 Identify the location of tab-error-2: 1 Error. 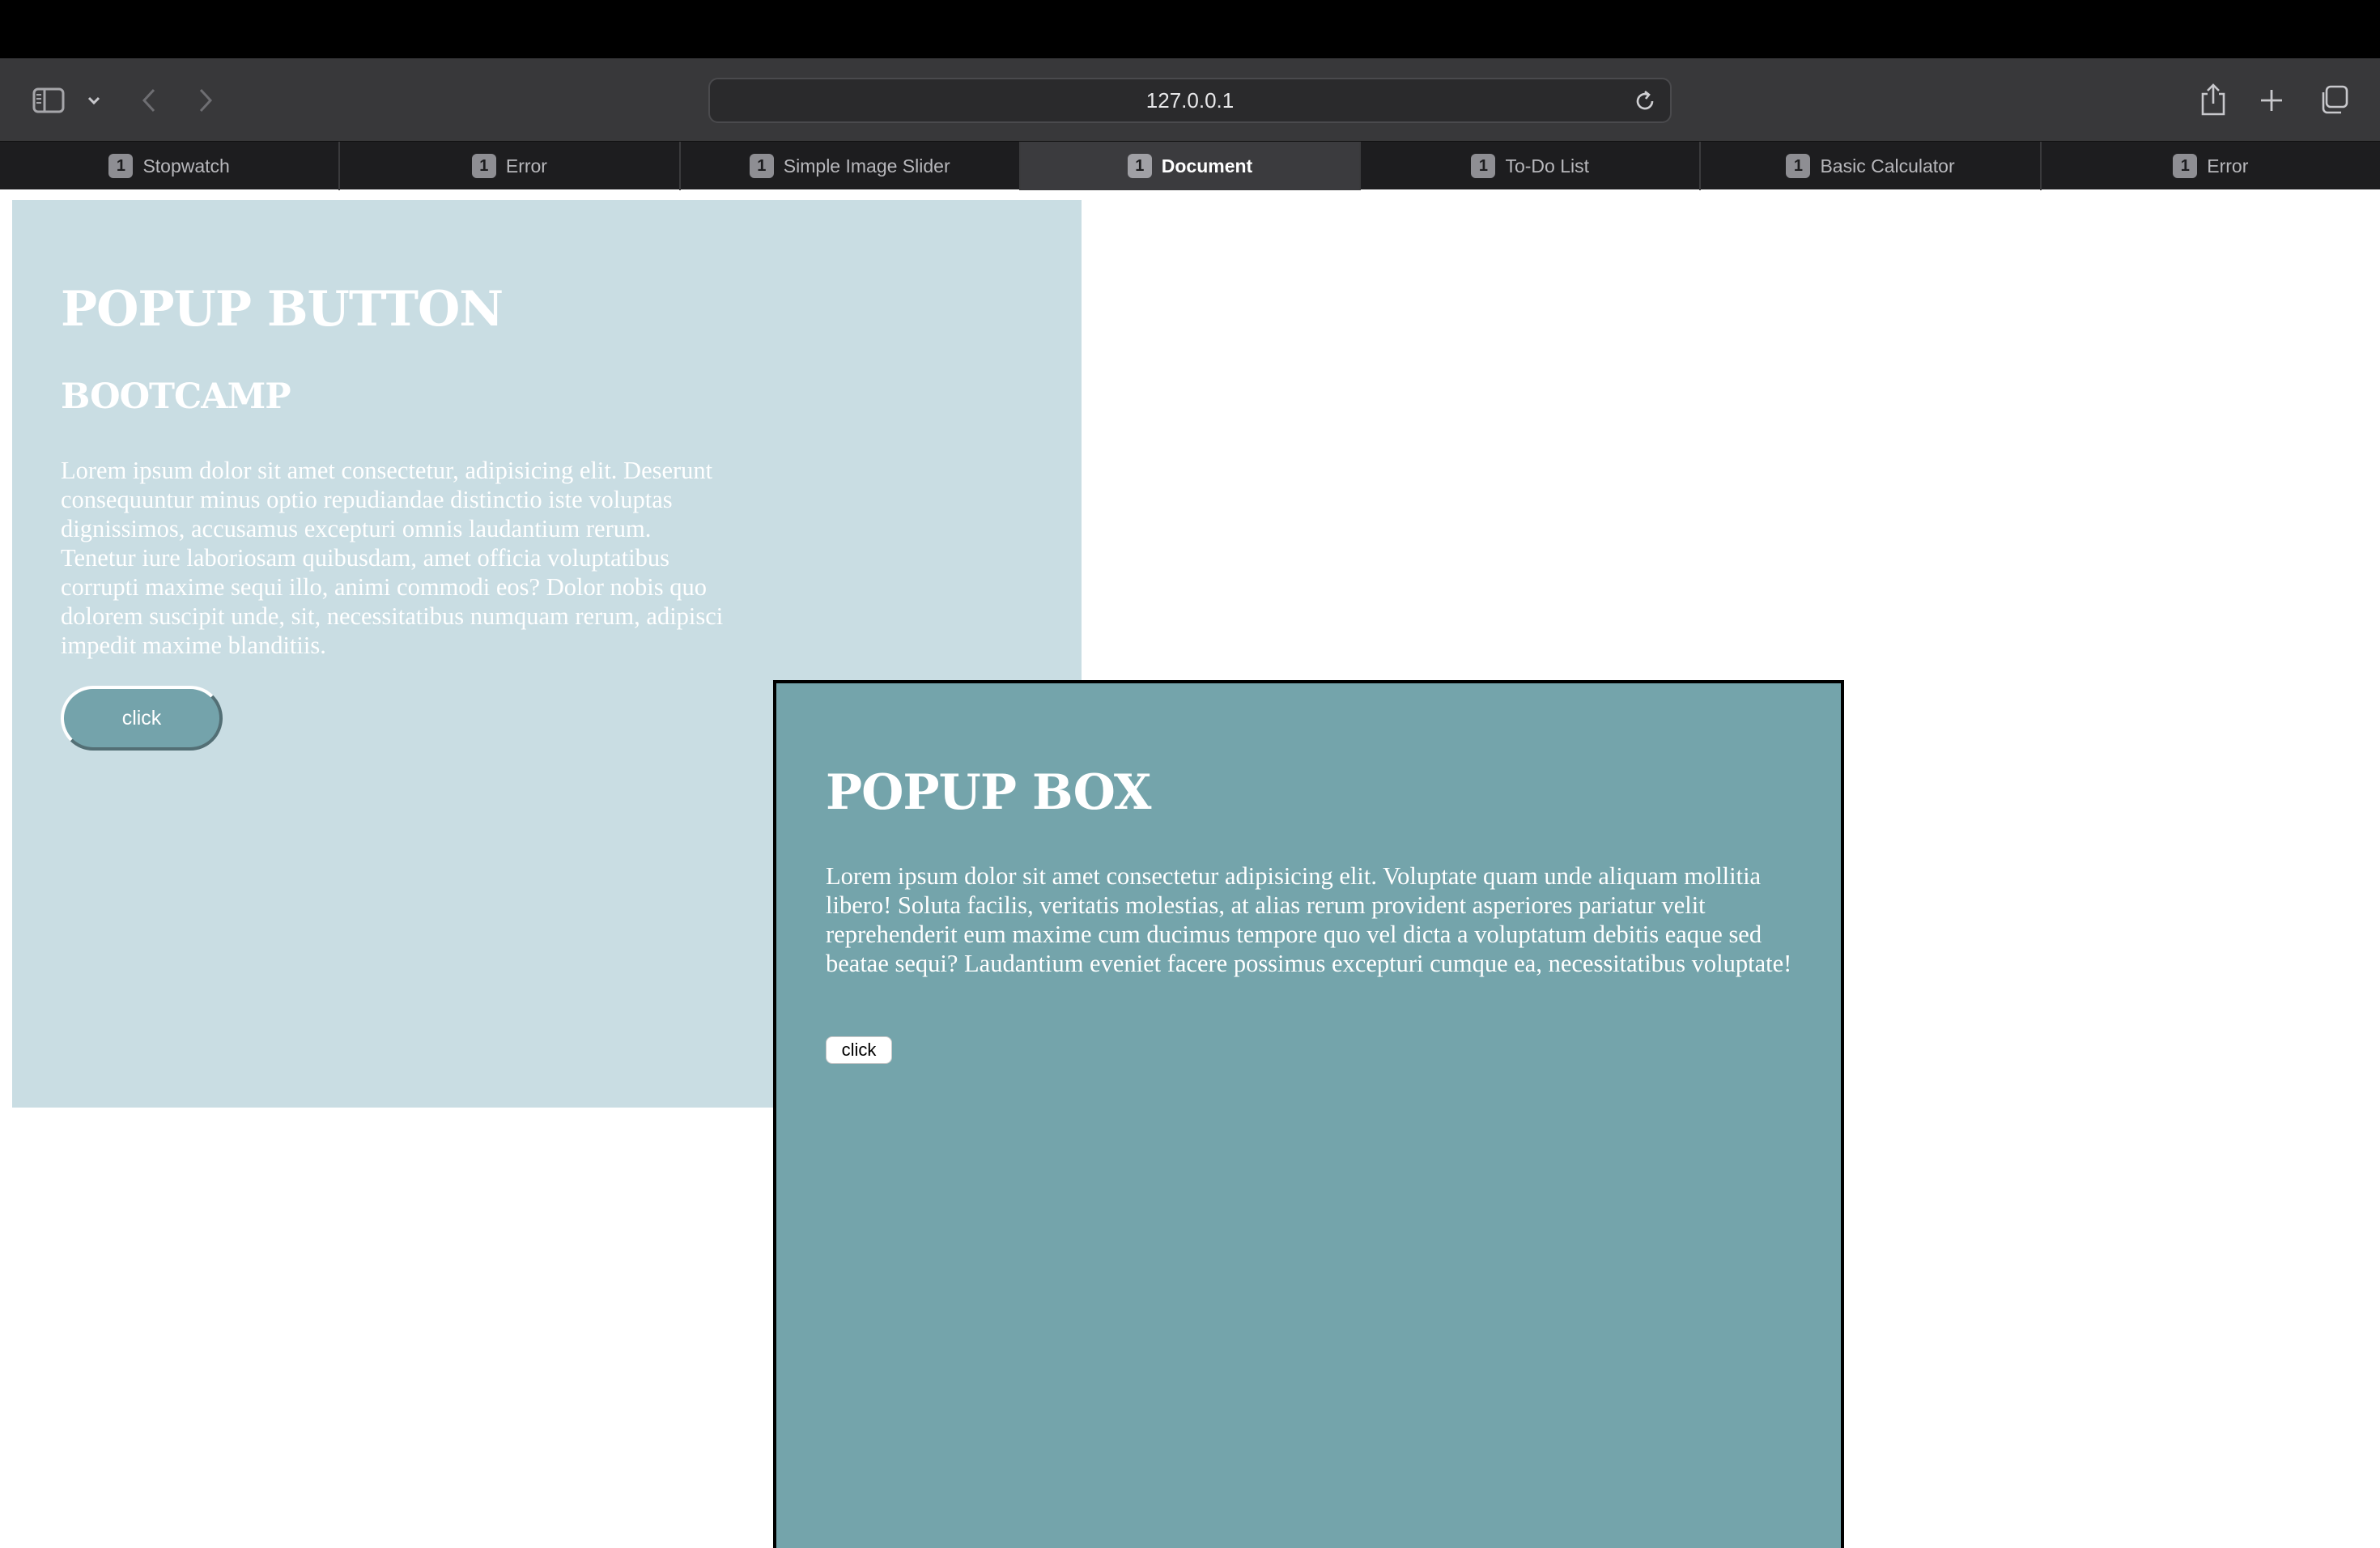
(2211, 166).